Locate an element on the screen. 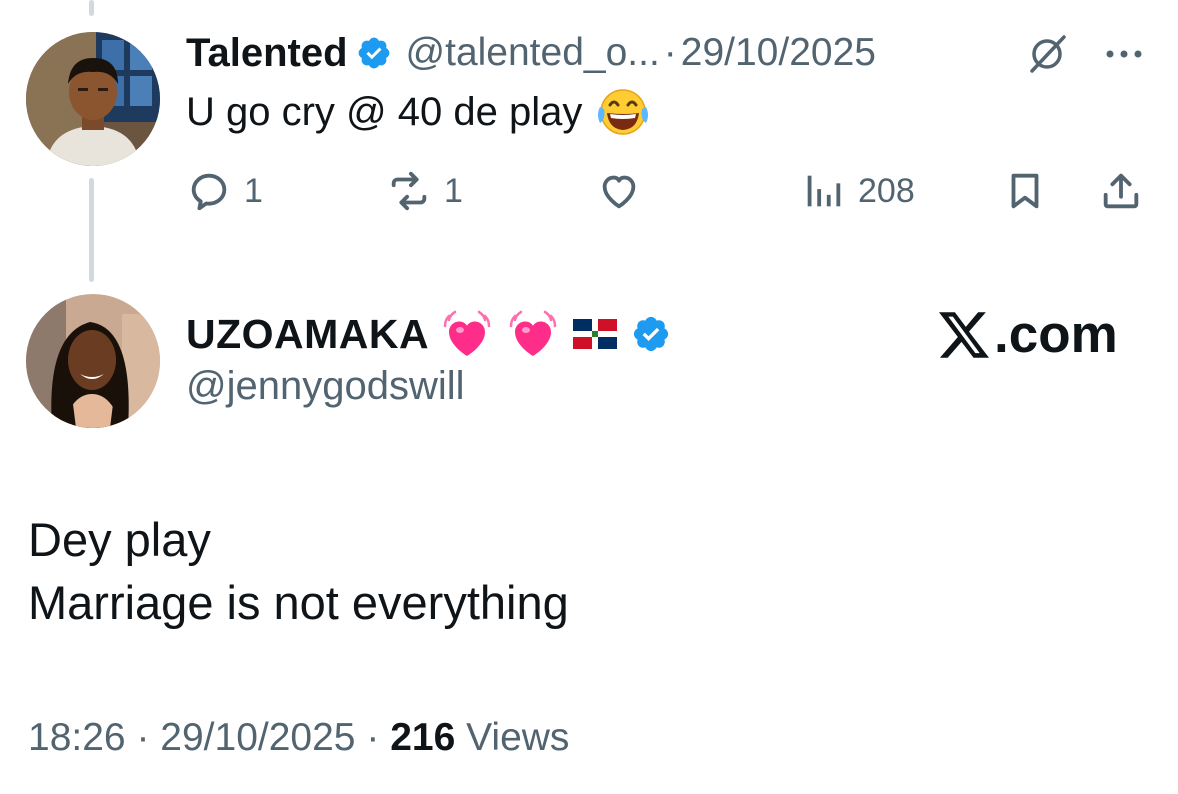 The width and height of the screenshot is (1178, 794). parent-date: 29/10/2025 is located at coordinates (778, 53).